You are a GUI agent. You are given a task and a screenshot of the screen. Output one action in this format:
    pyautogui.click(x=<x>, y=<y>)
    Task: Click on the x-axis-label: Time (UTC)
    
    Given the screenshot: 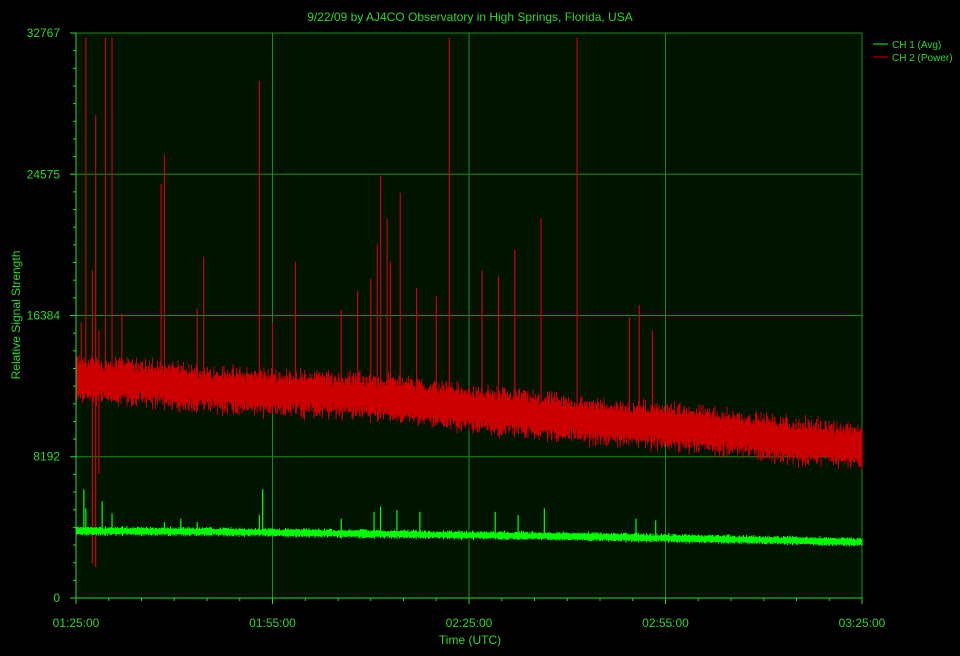 What is the action you would take?
    pyautogui.click(x=470, y=640)
    